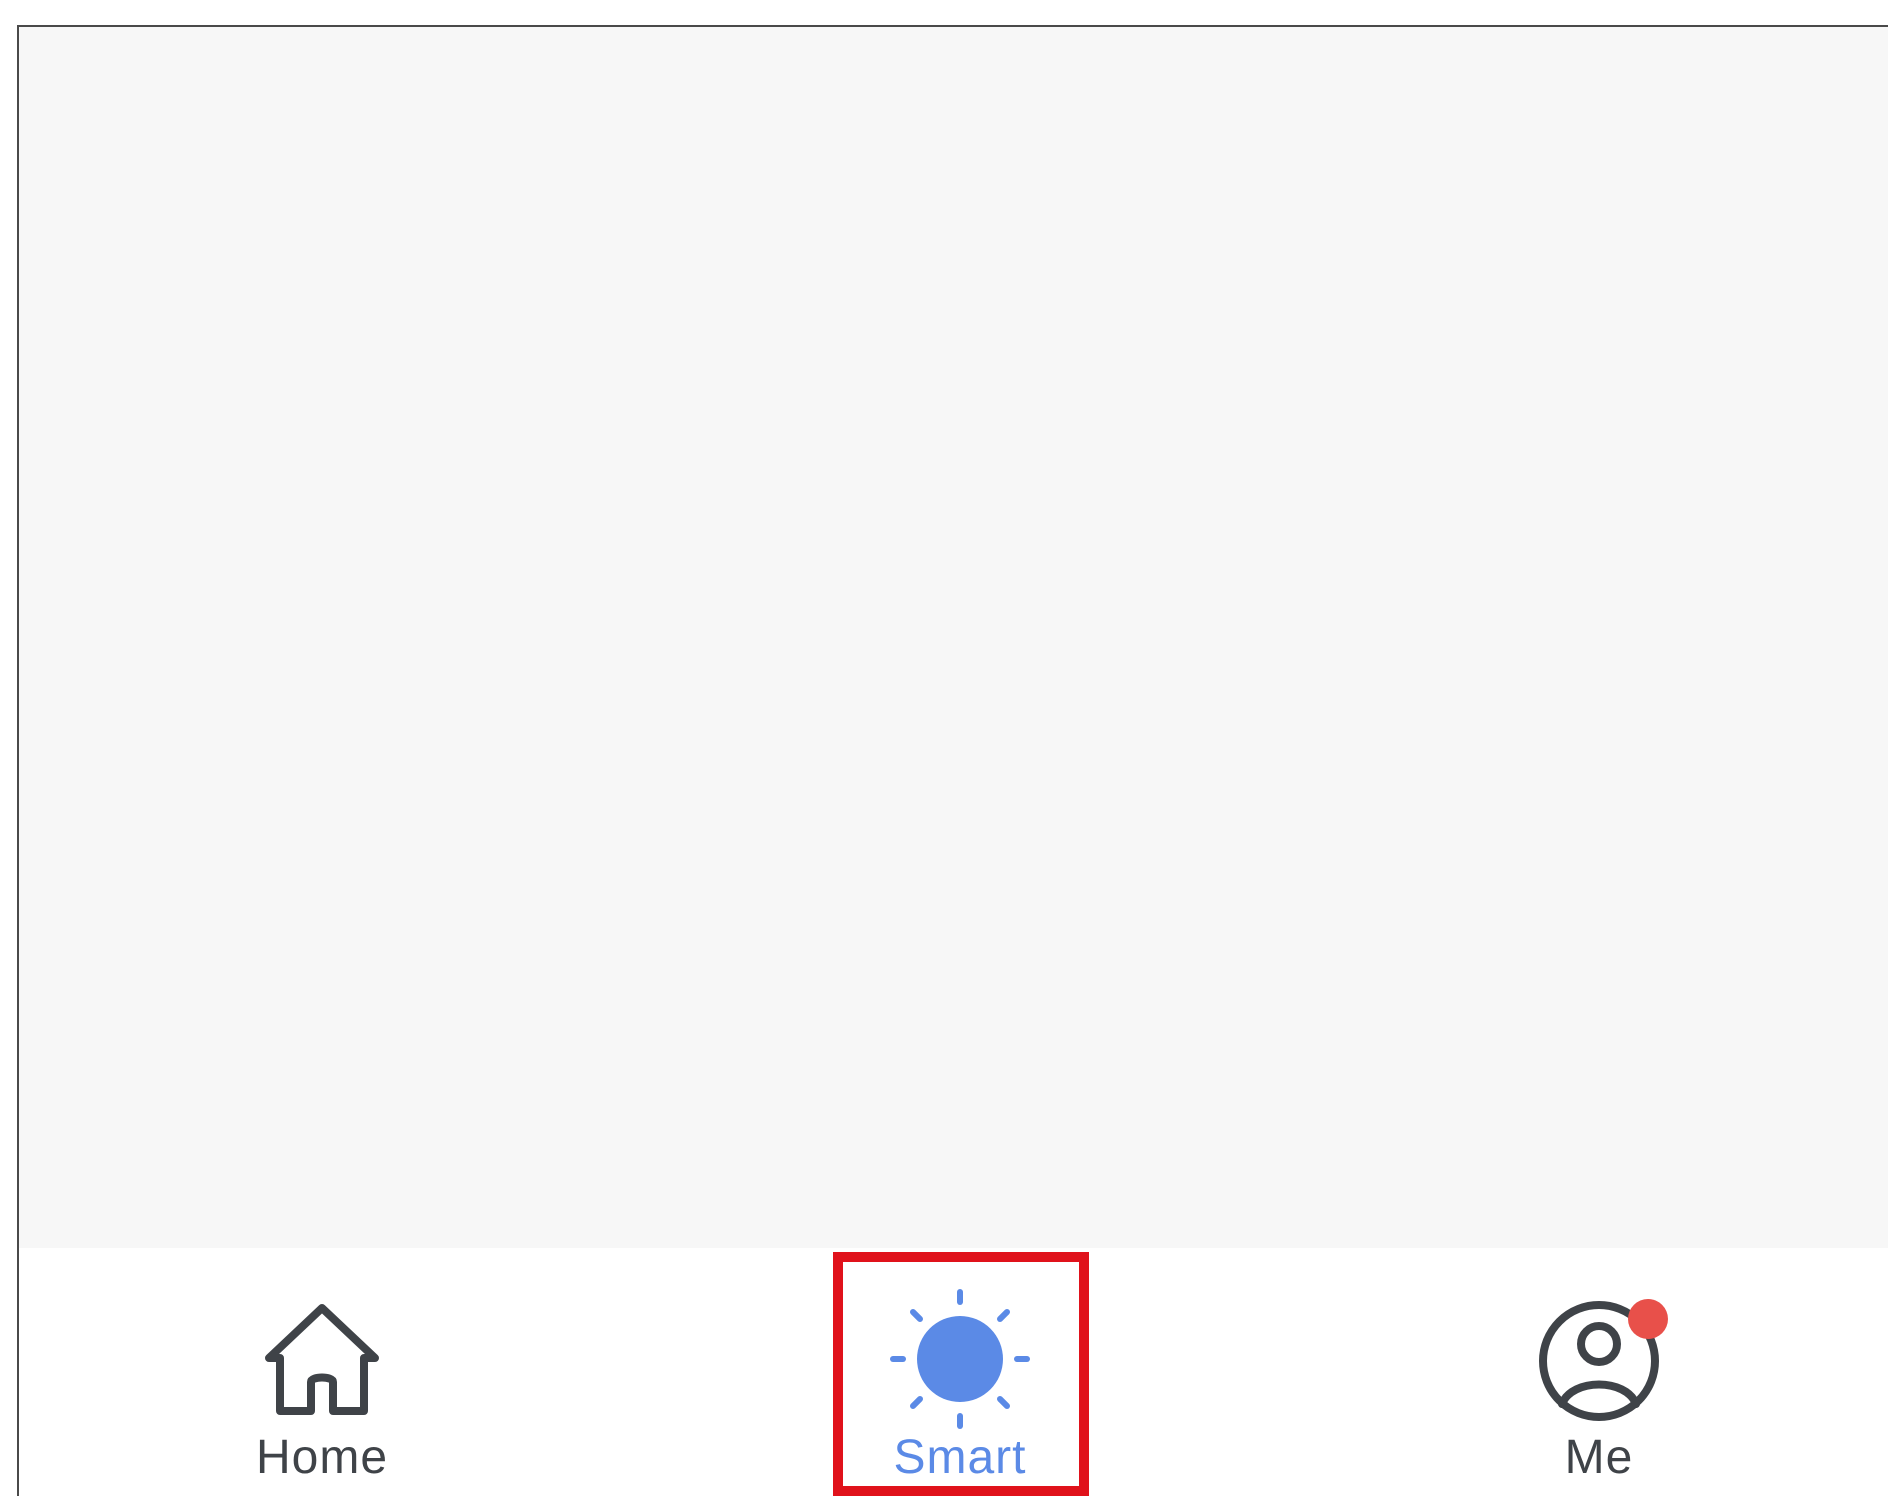 This screenshot has width=1888, height=1496. Describe the element at coordinates (322, 1457) in the screenshot. I see `tab-home-label: Home` at that location.